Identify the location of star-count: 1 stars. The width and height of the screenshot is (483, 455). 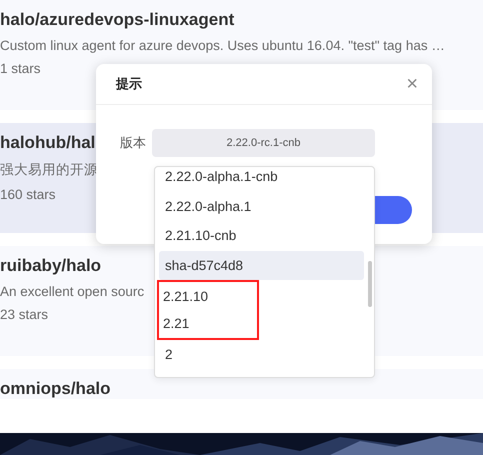
(20, 68).